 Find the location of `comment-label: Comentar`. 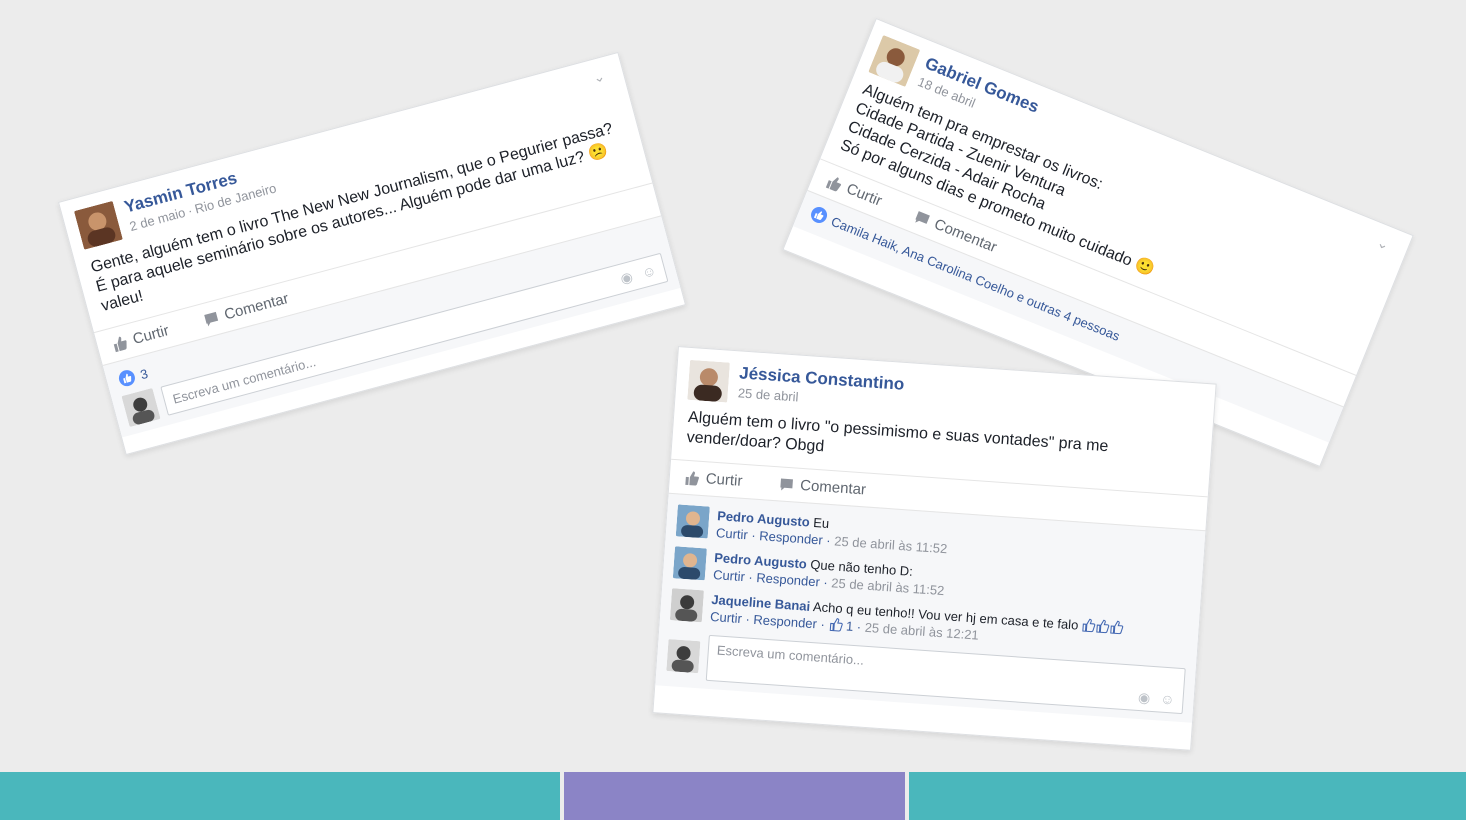

comment-label: Comentar is located at coordinates (833, 487).